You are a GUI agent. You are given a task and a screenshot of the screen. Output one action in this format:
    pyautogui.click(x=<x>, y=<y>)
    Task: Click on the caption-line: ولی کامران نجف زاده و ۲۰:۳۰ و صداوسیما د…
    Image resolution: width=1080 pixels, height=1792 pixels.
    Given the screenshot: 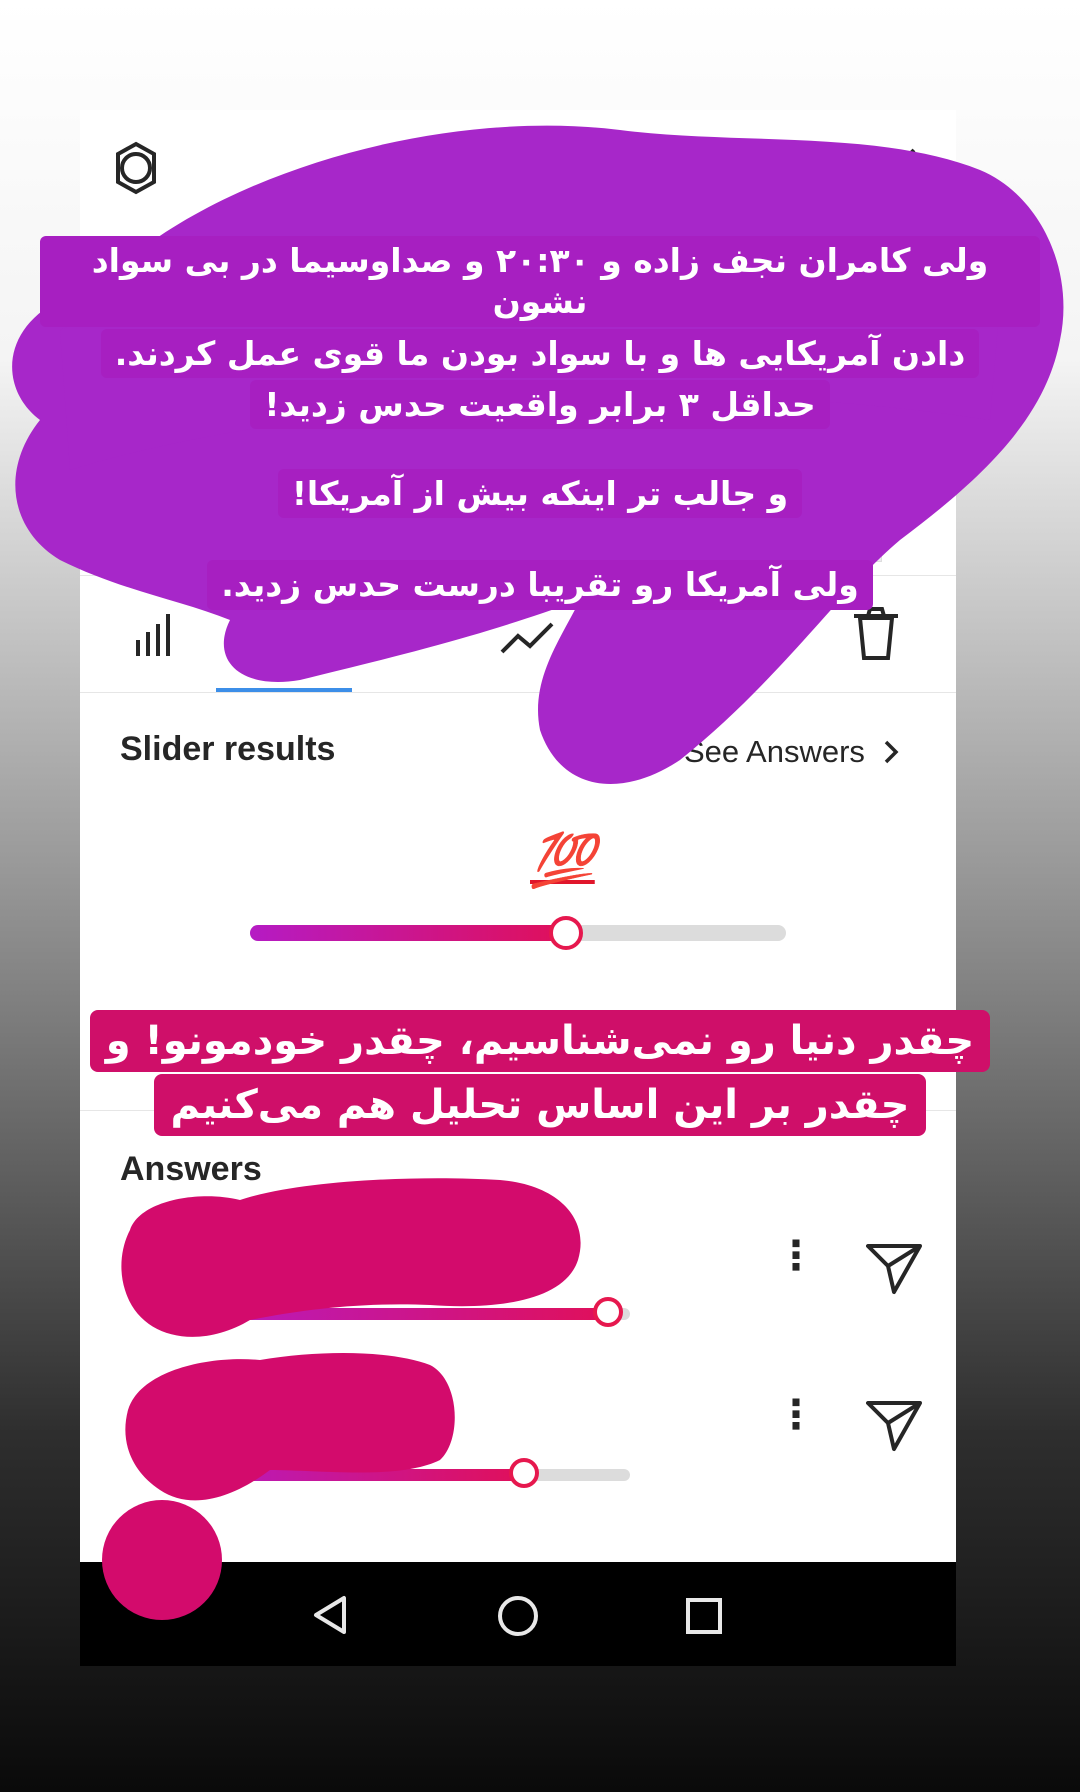 What is the action you would take?
    pyautogui.click(x=540, y=281)
    